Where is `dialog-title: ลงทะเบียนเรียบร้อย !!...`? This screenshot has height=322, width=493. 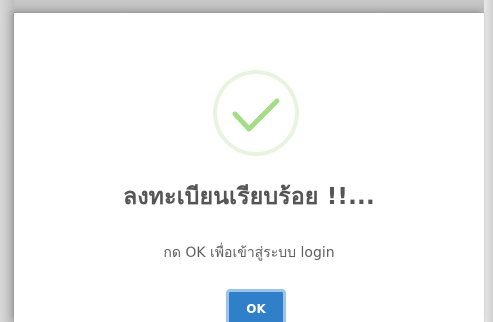
dialog-title: ลงทะเบียนเรียบร้อย !!... is located at coordinates (249, 197).